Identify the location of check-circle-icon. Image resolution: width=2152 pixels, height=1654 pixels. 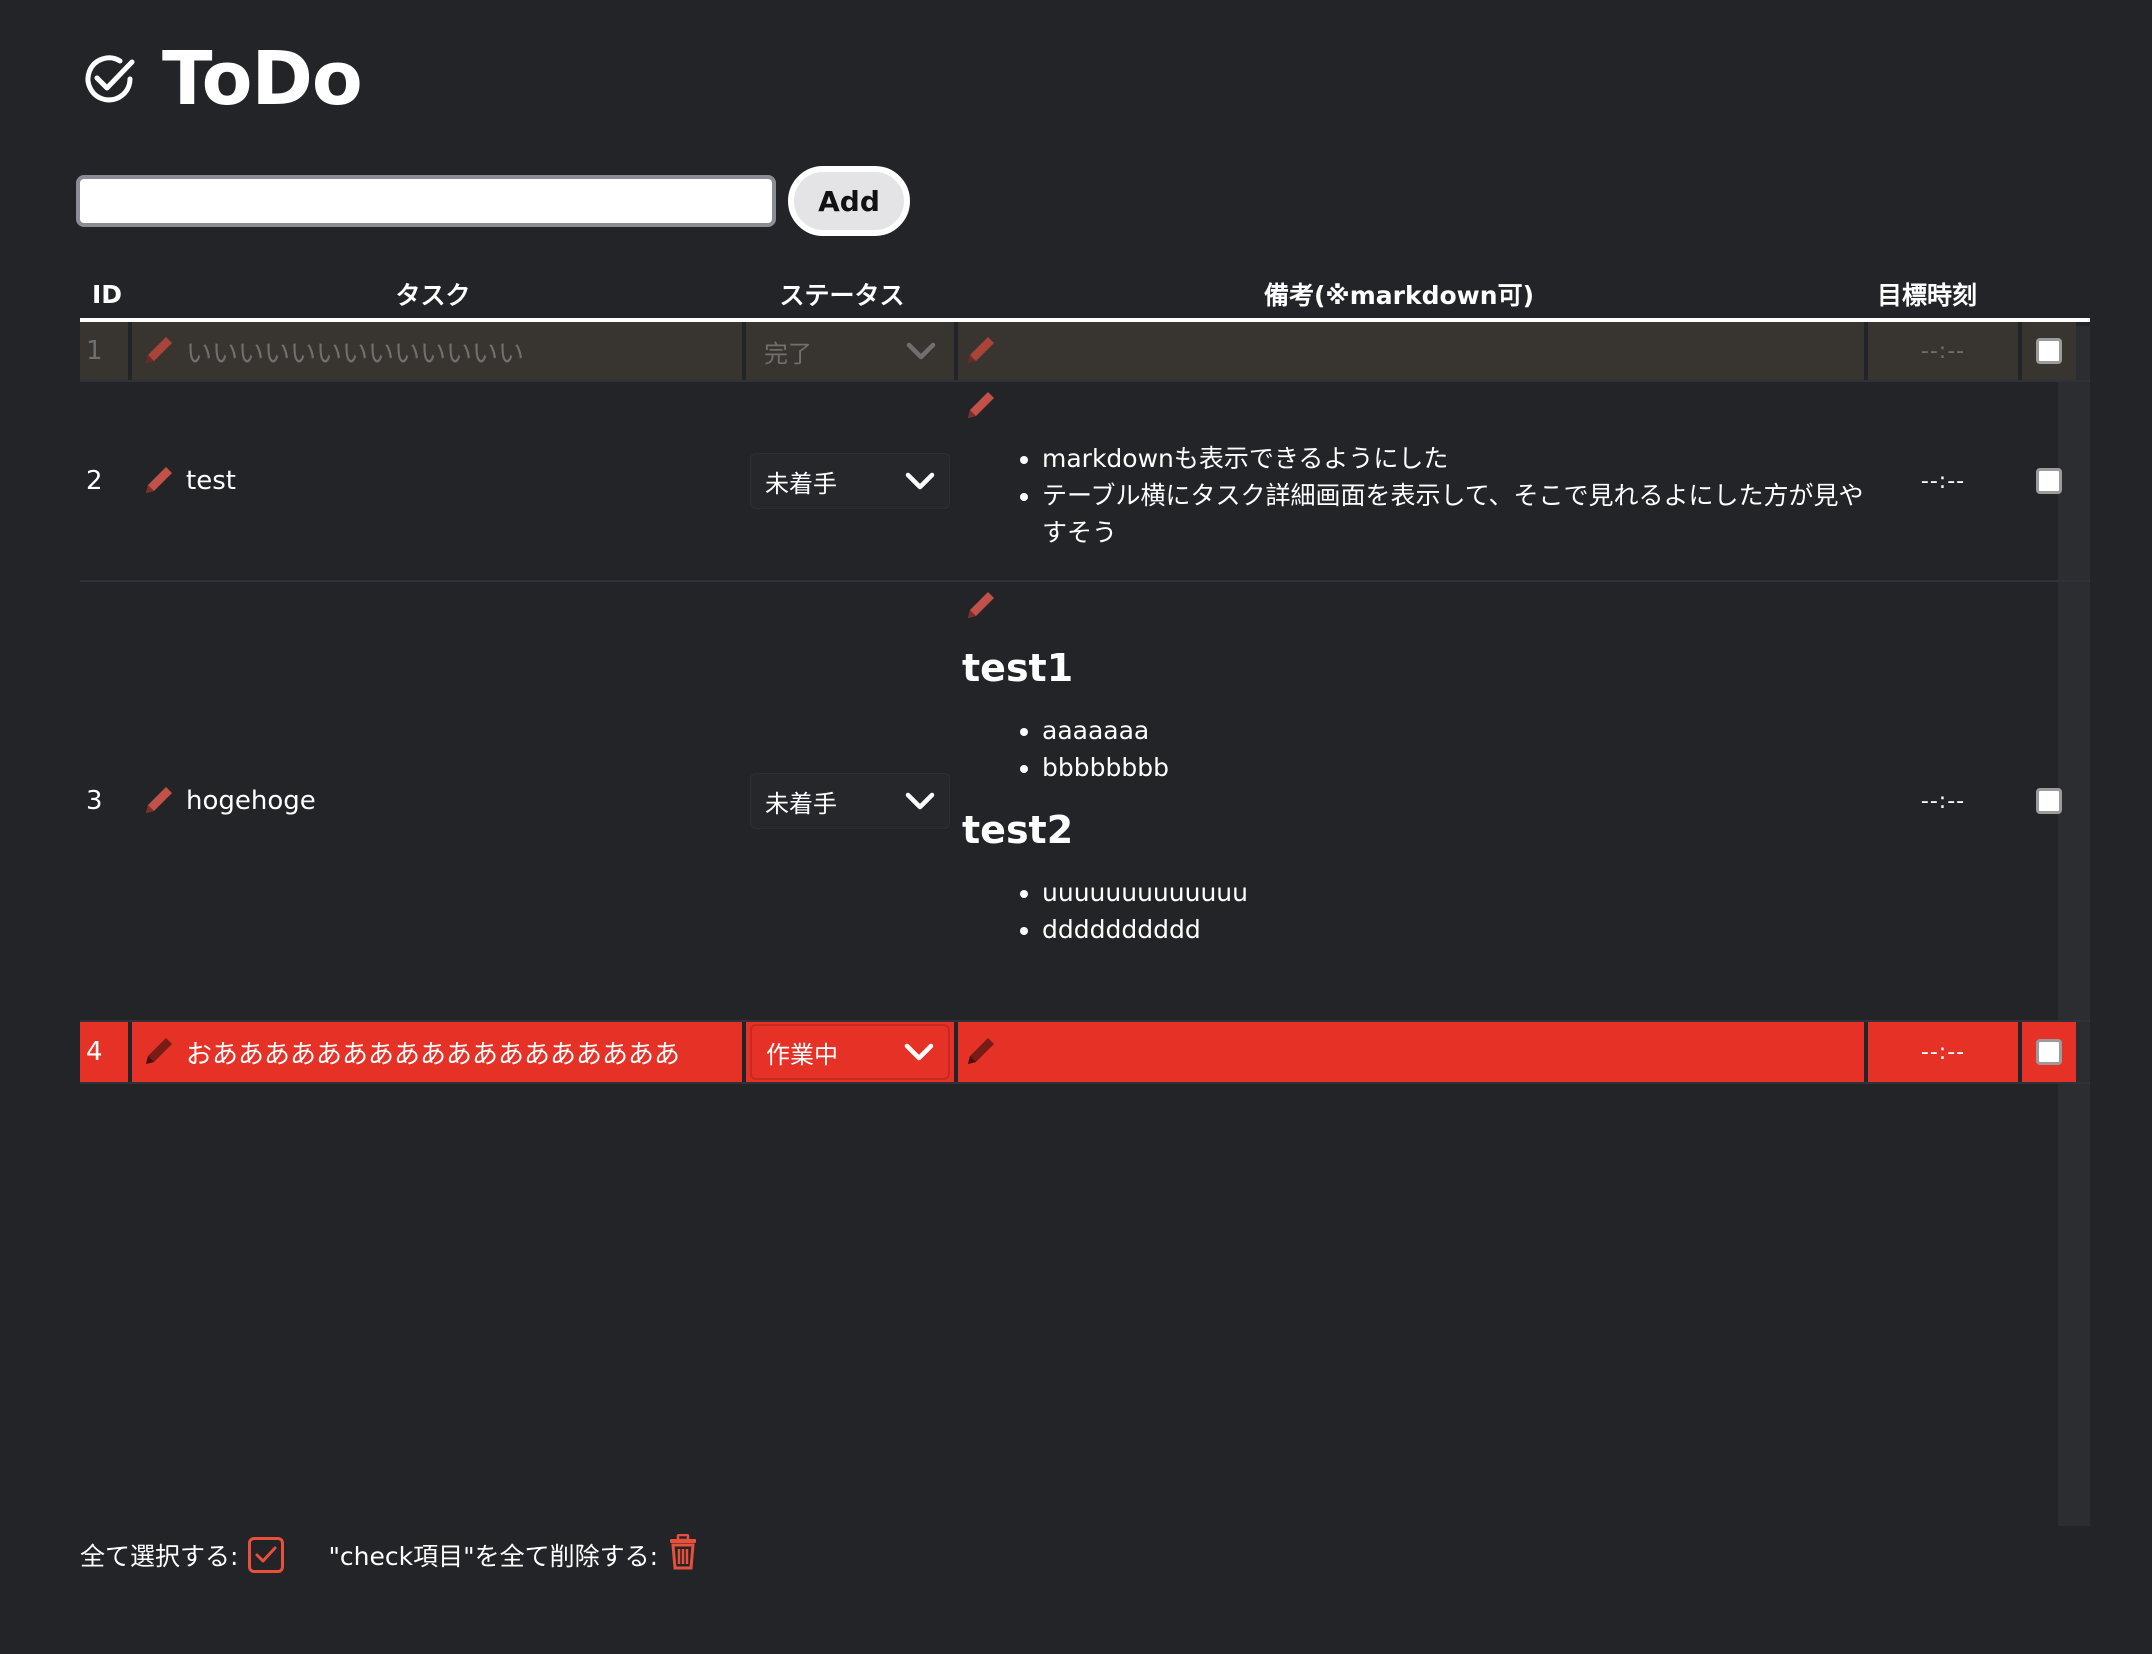
(109, 79).